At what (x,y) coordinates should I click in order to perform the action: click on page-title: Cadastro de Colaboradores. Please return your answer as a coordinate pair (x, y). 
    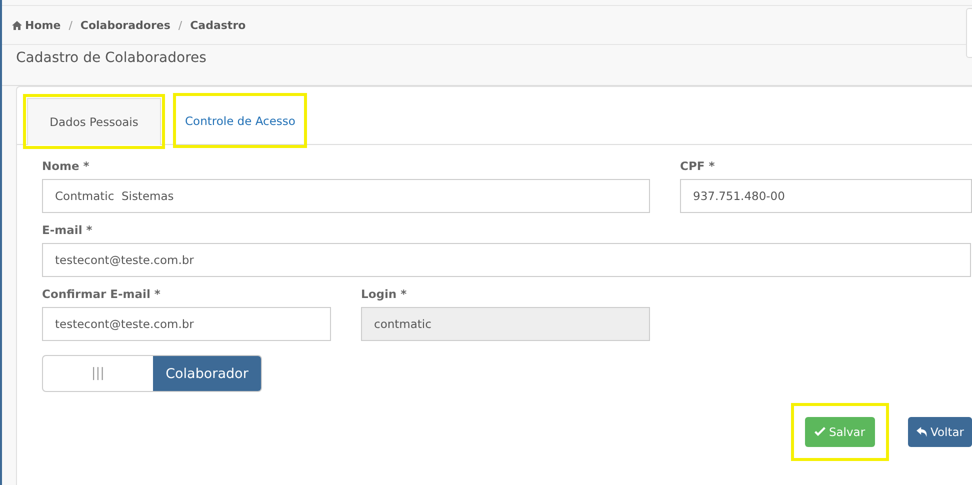
    Looking at the image, I should click on (111, 58).